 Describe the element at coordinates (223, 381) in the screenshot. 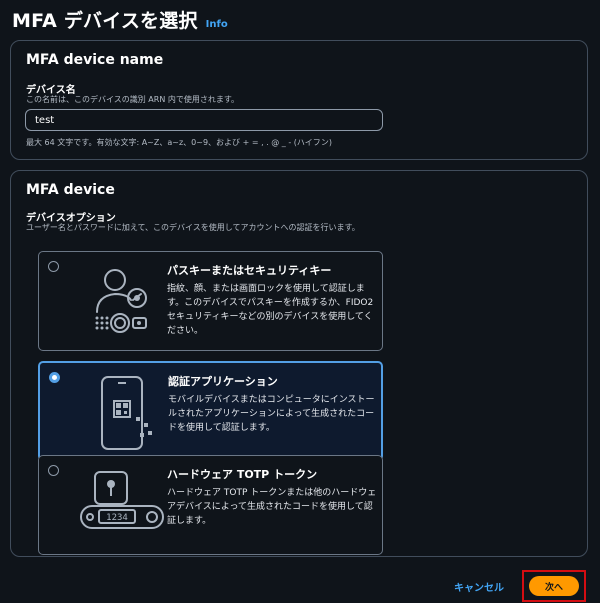

I see `authenticator-app-title: 認証アプリケーション` at that location.